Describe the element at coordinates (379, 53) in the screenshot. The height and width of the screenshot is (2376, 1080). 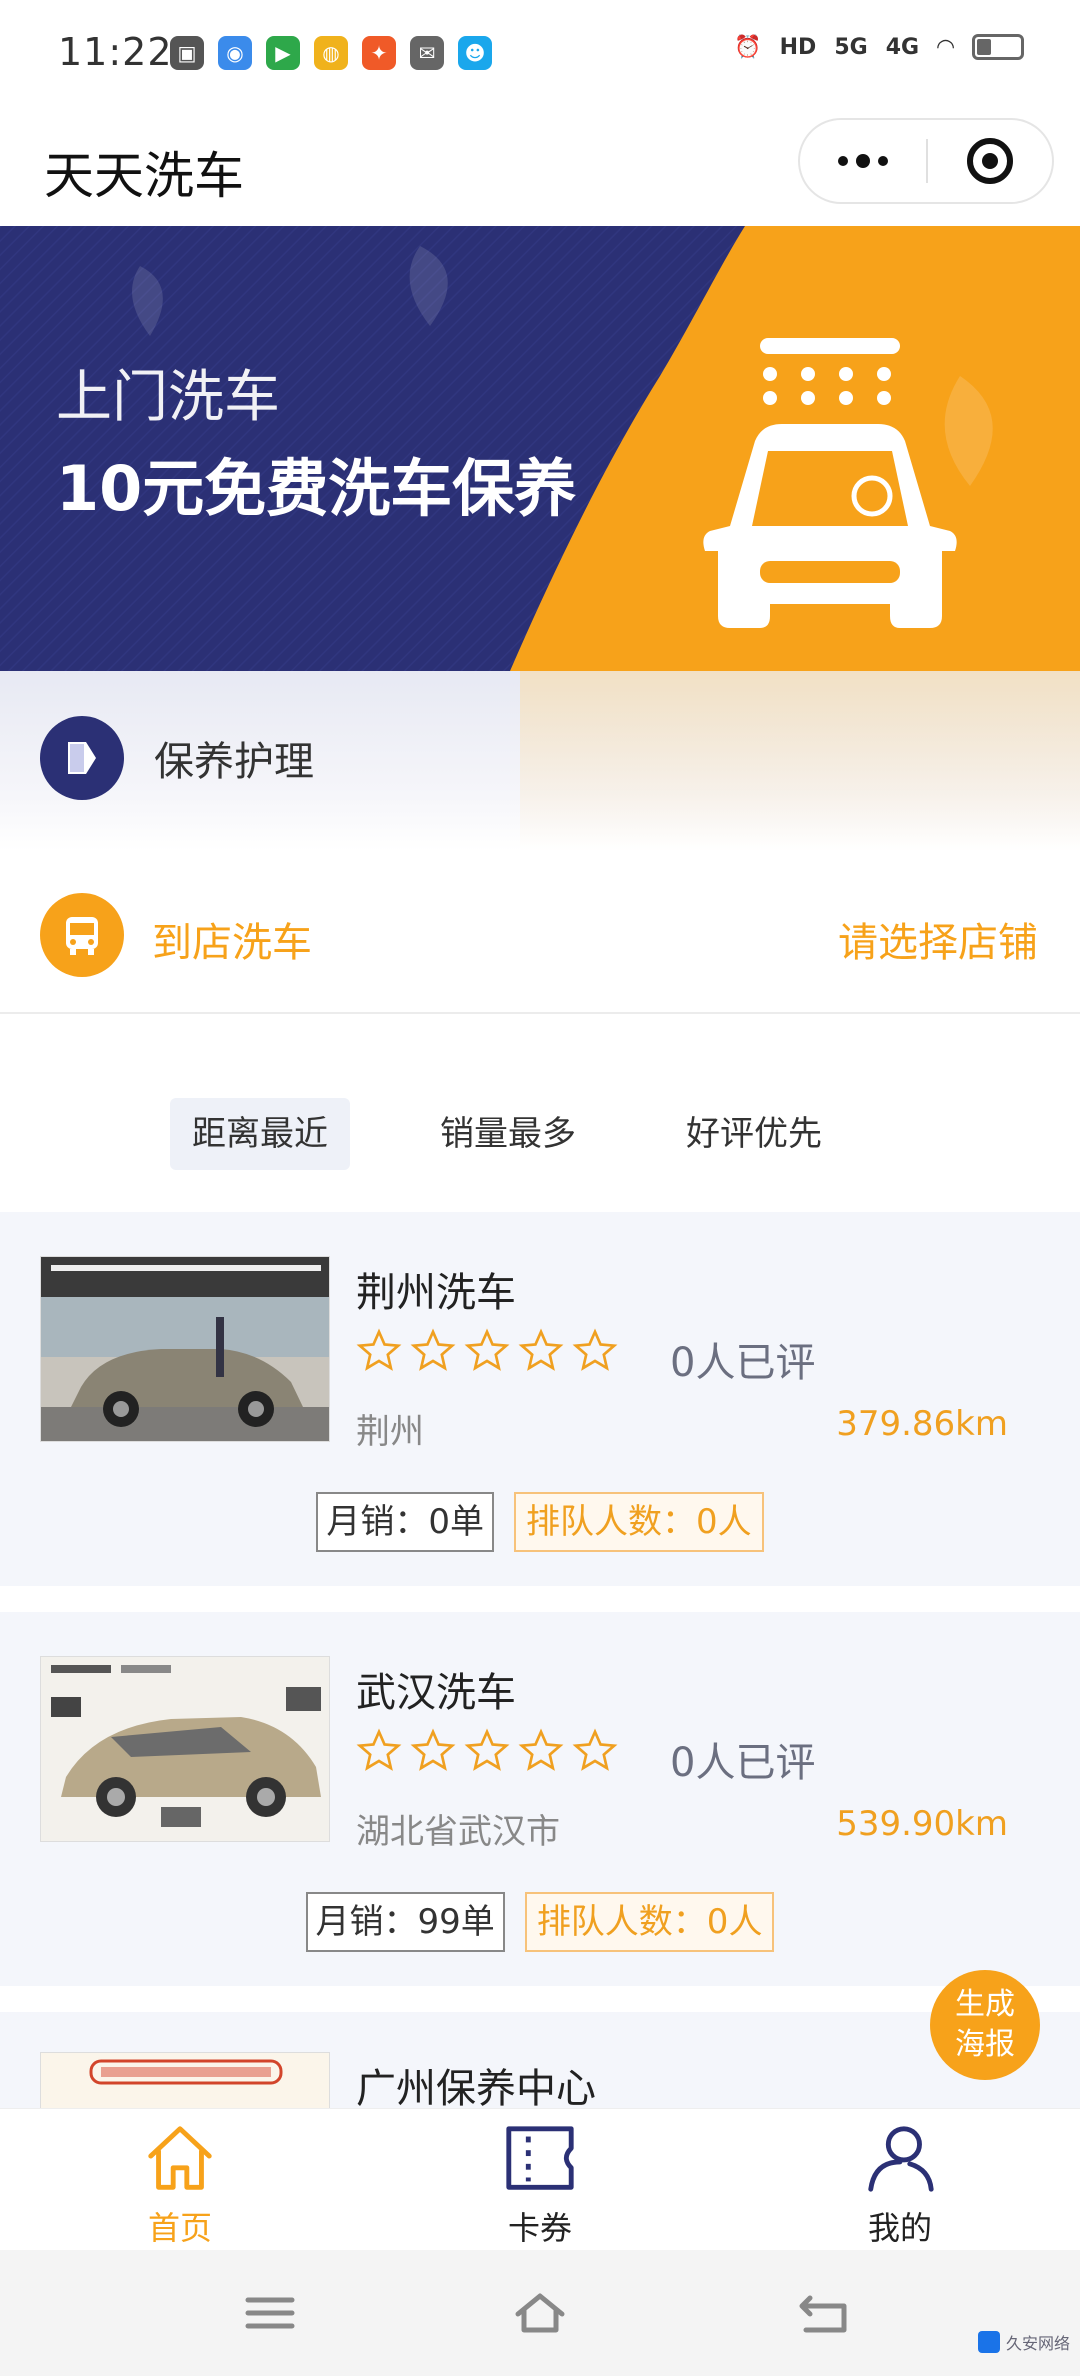
I see `app2-notification-icon: ✦` at that location.